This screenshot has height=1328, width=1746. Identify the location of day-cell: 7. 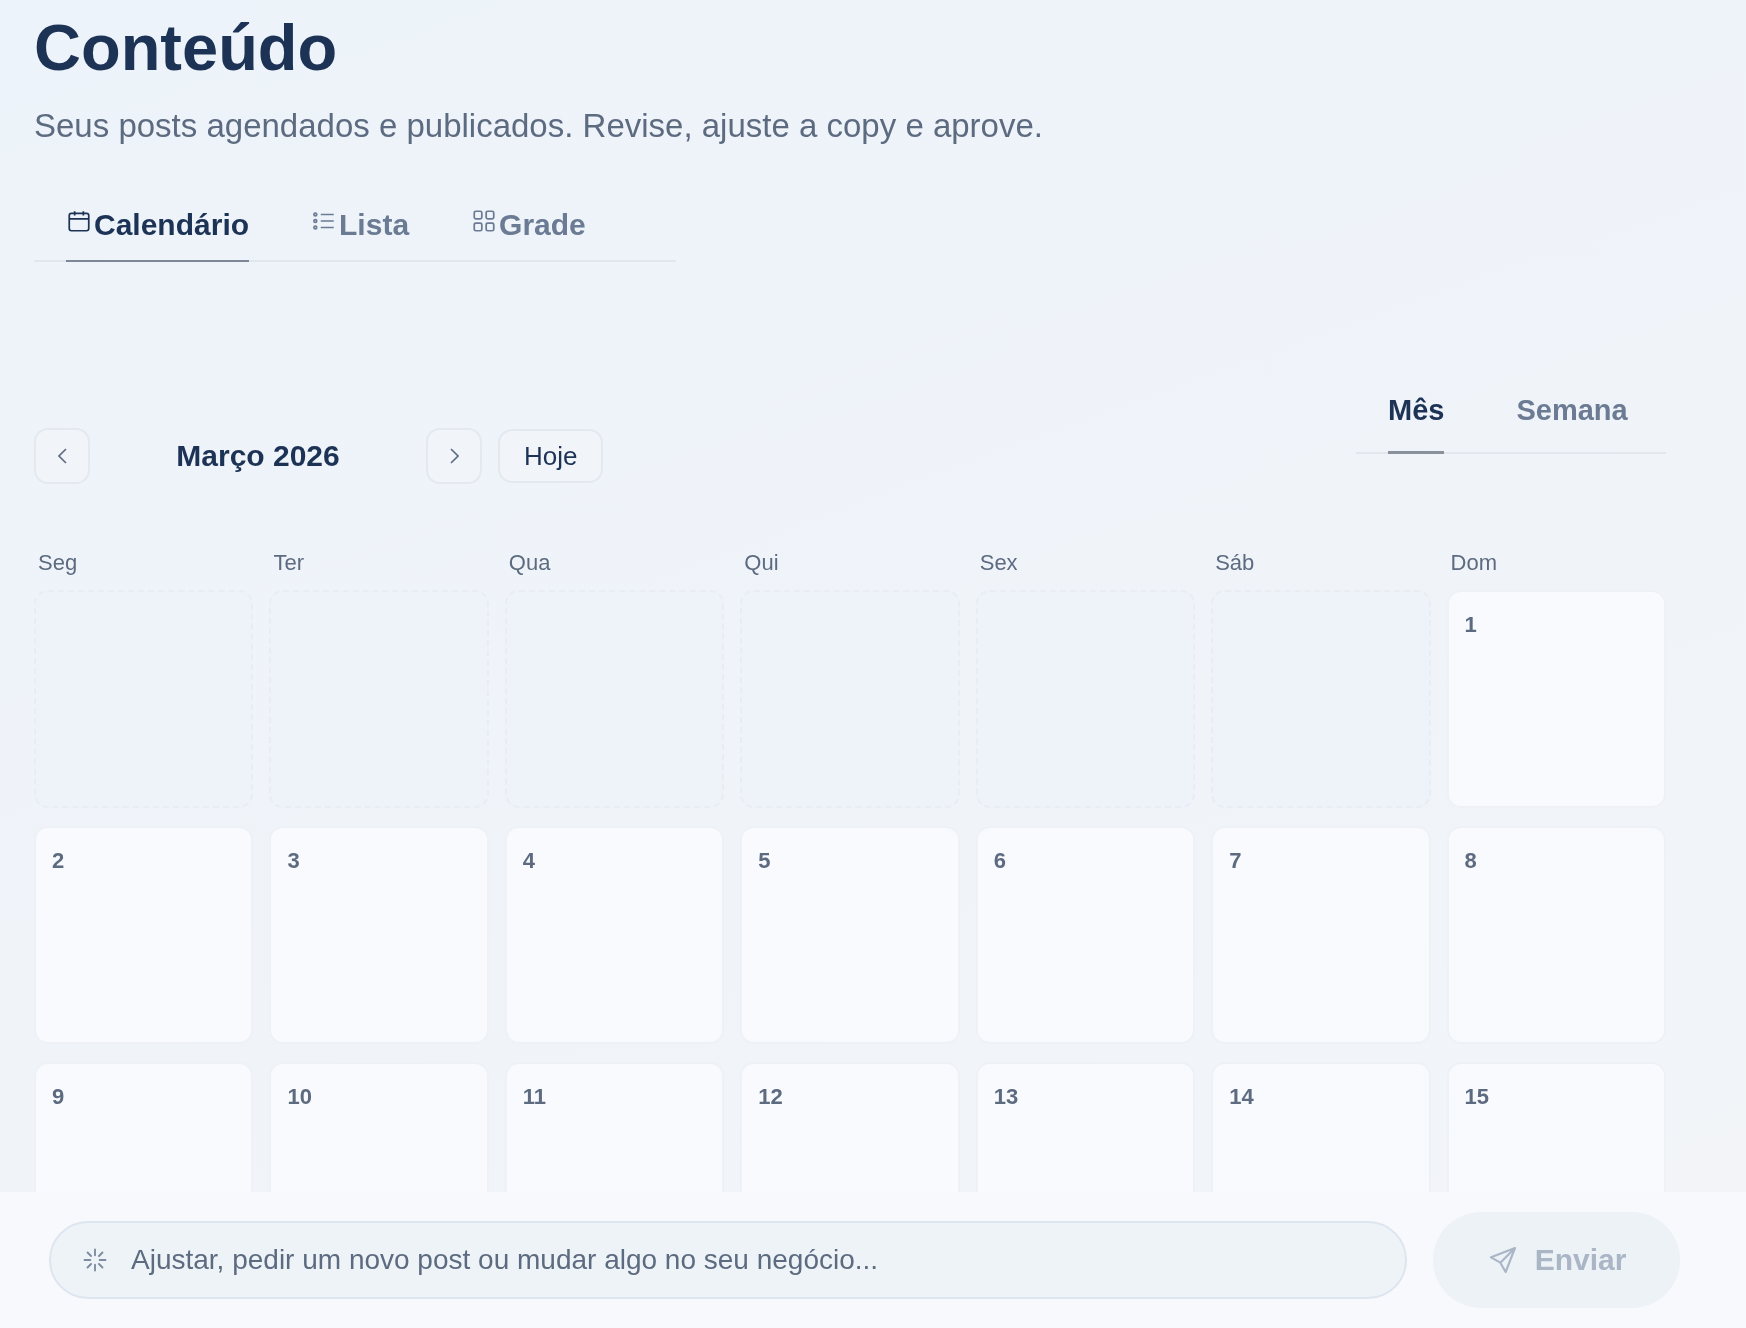
(1321, 935).